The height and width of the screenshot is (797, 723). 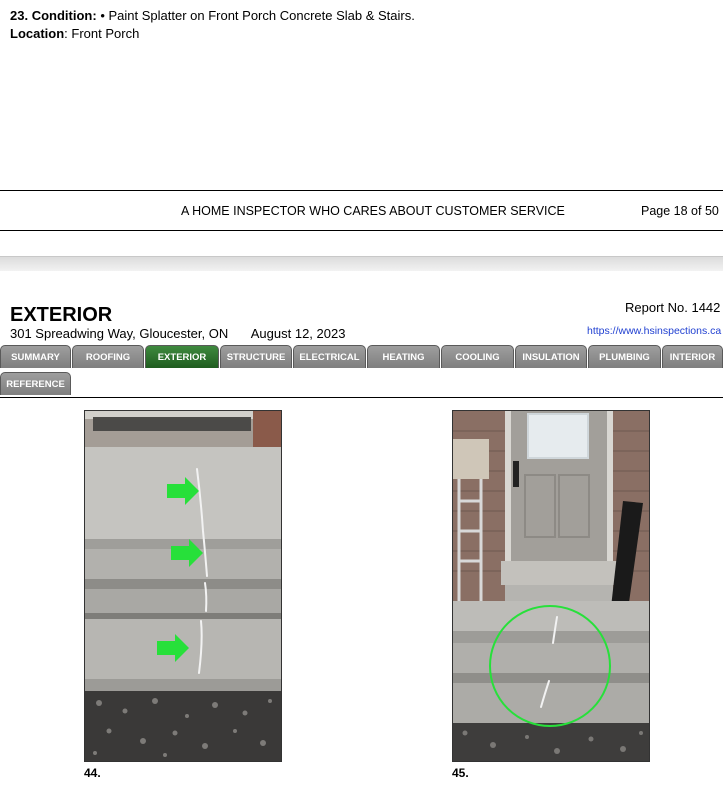 I want to click on location-label: Location, so click(x=37, y=33).